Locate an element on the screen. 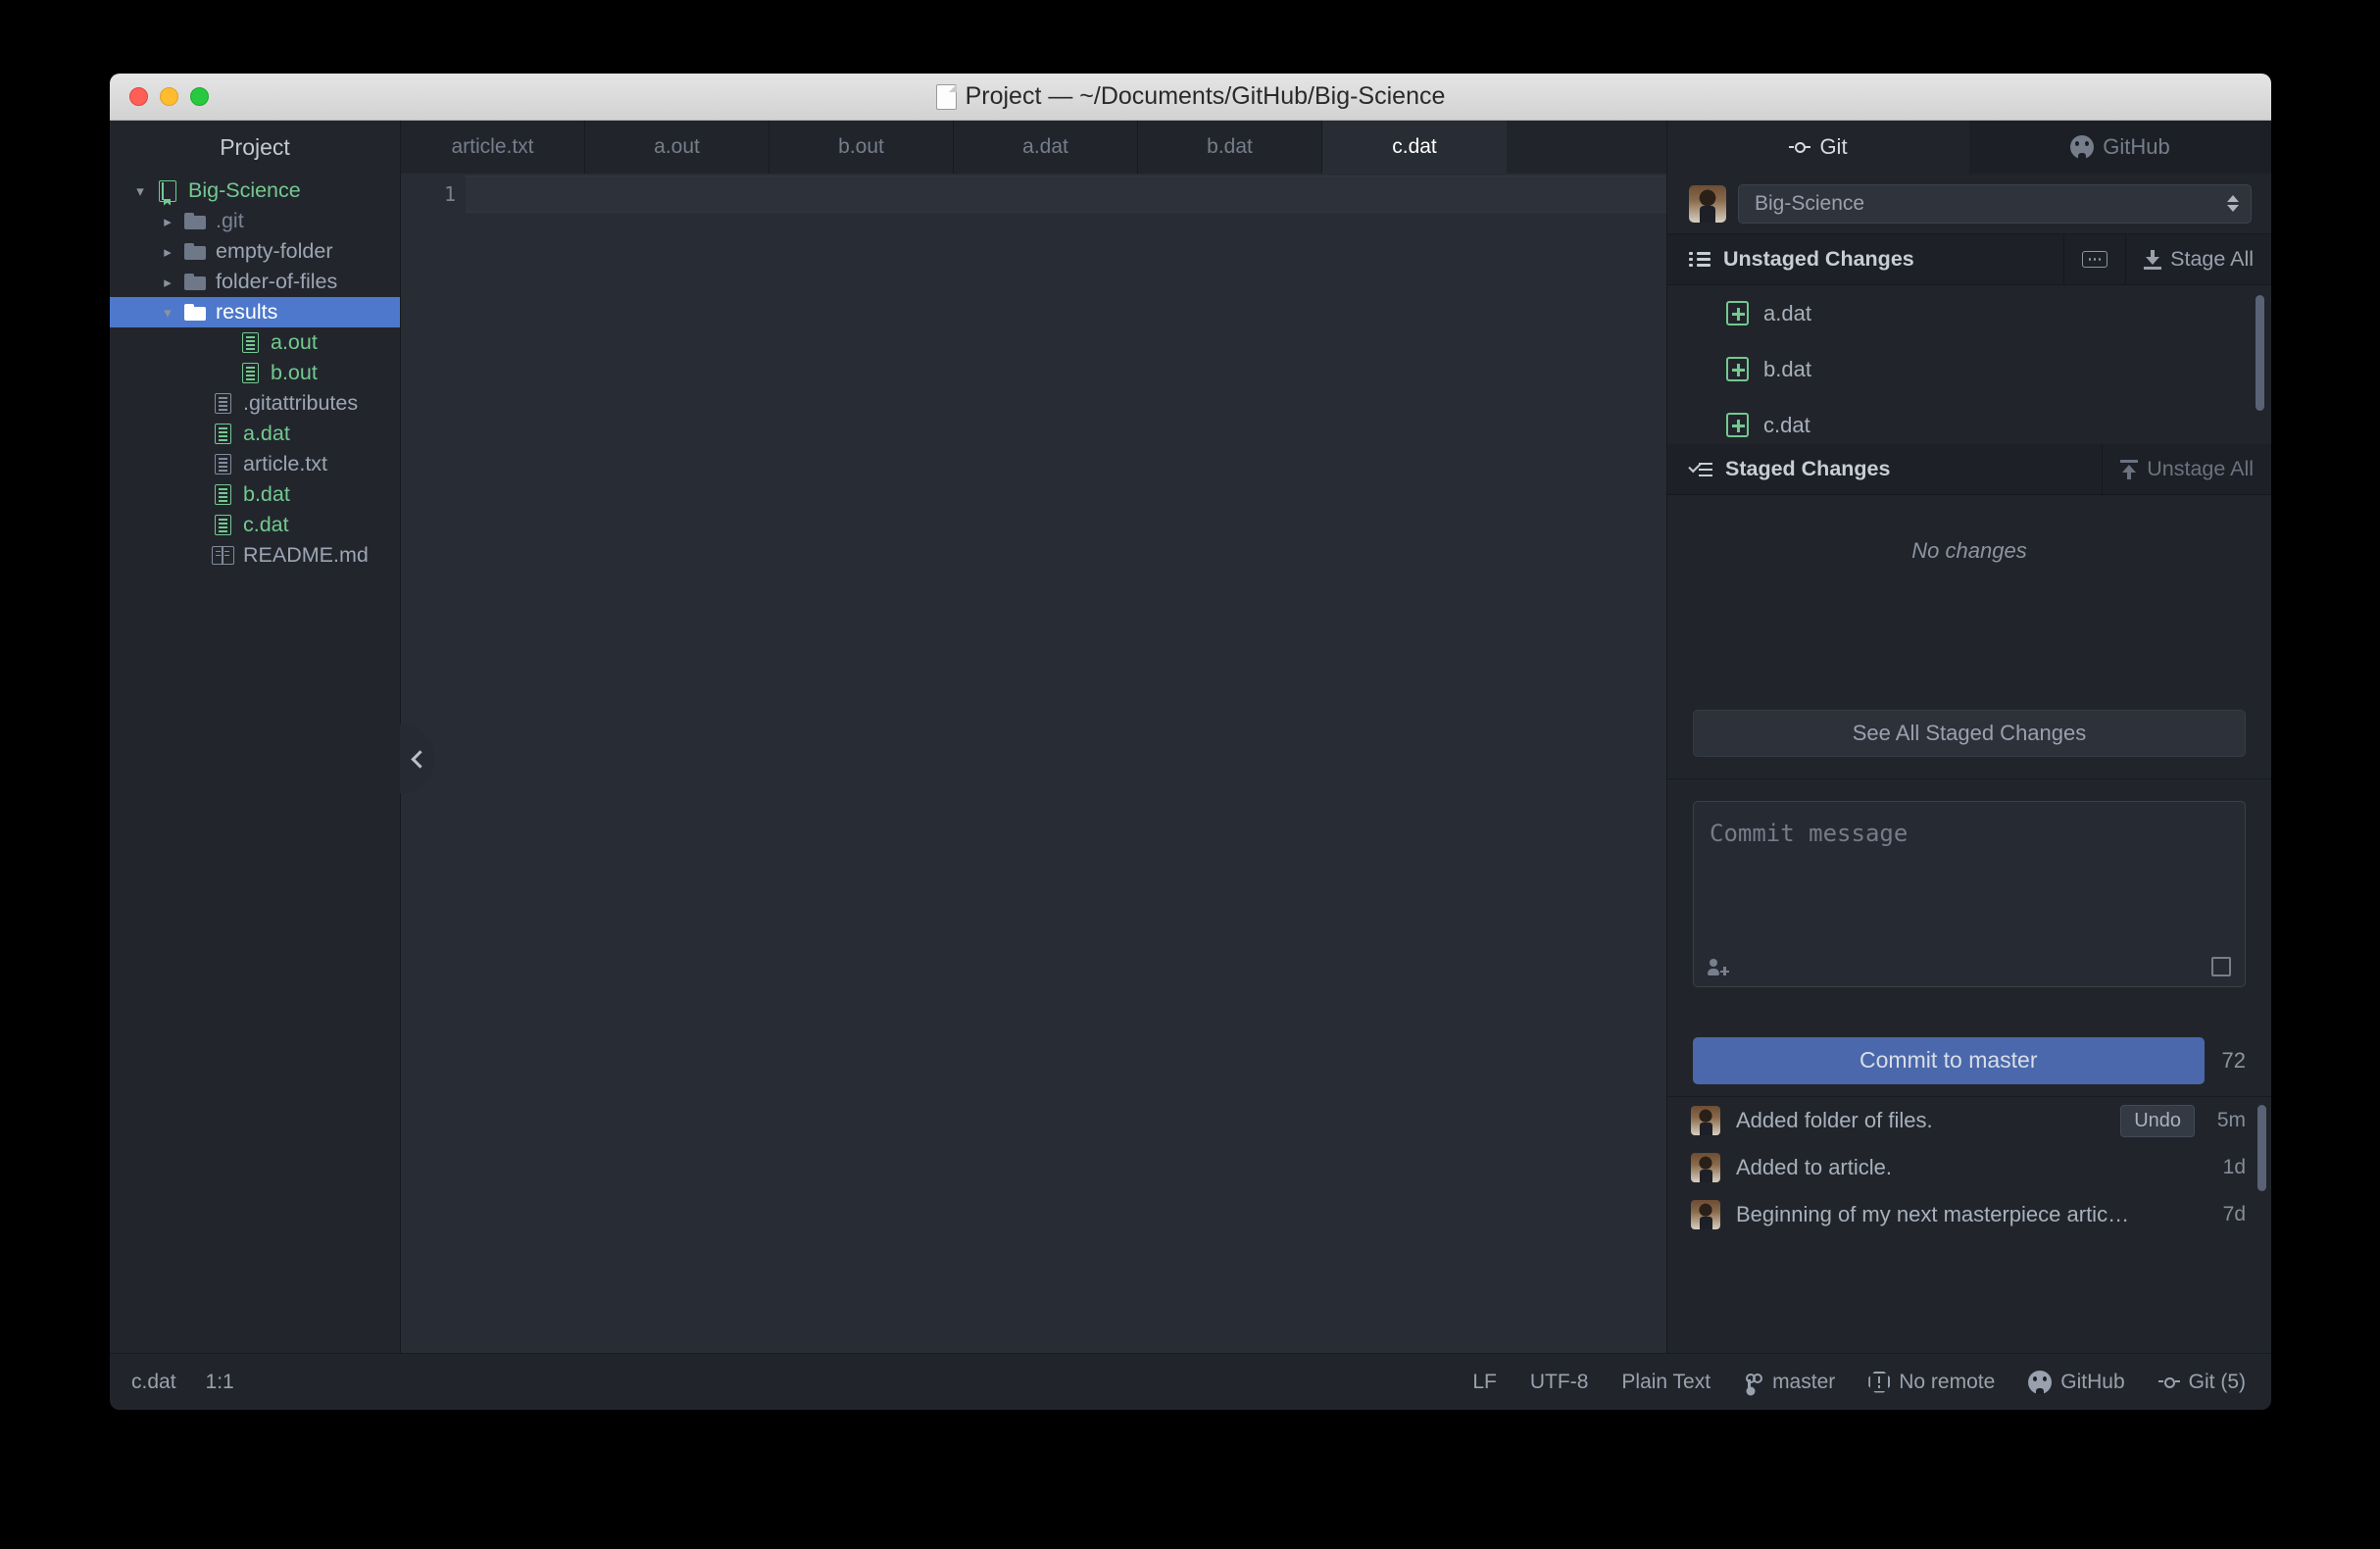 The width and height of the screenshot is (2380, 1549). ellipsis-icon is located at coordinates (2095, 259).